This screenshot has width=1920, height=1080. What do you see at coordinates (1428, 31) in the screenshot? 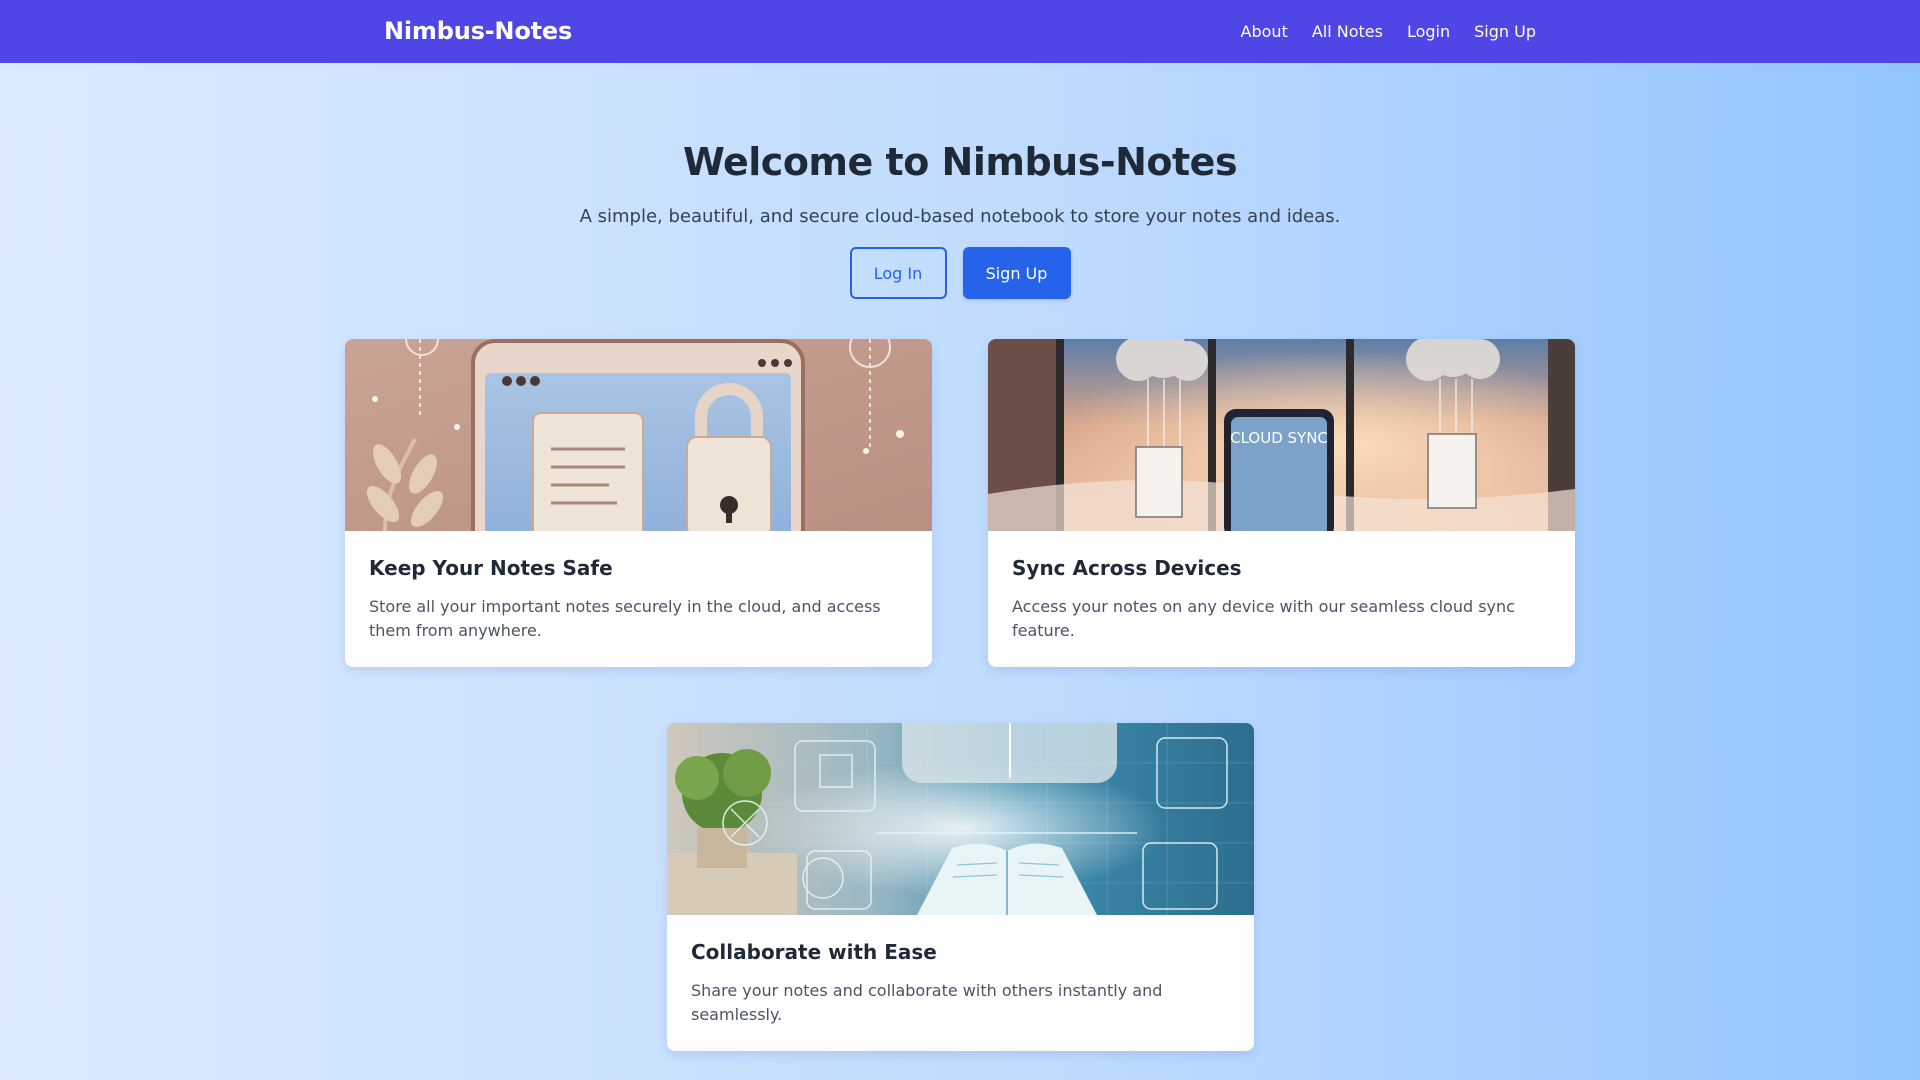
I see `nav-link-login: Login` at bounding box center [1428, 31].